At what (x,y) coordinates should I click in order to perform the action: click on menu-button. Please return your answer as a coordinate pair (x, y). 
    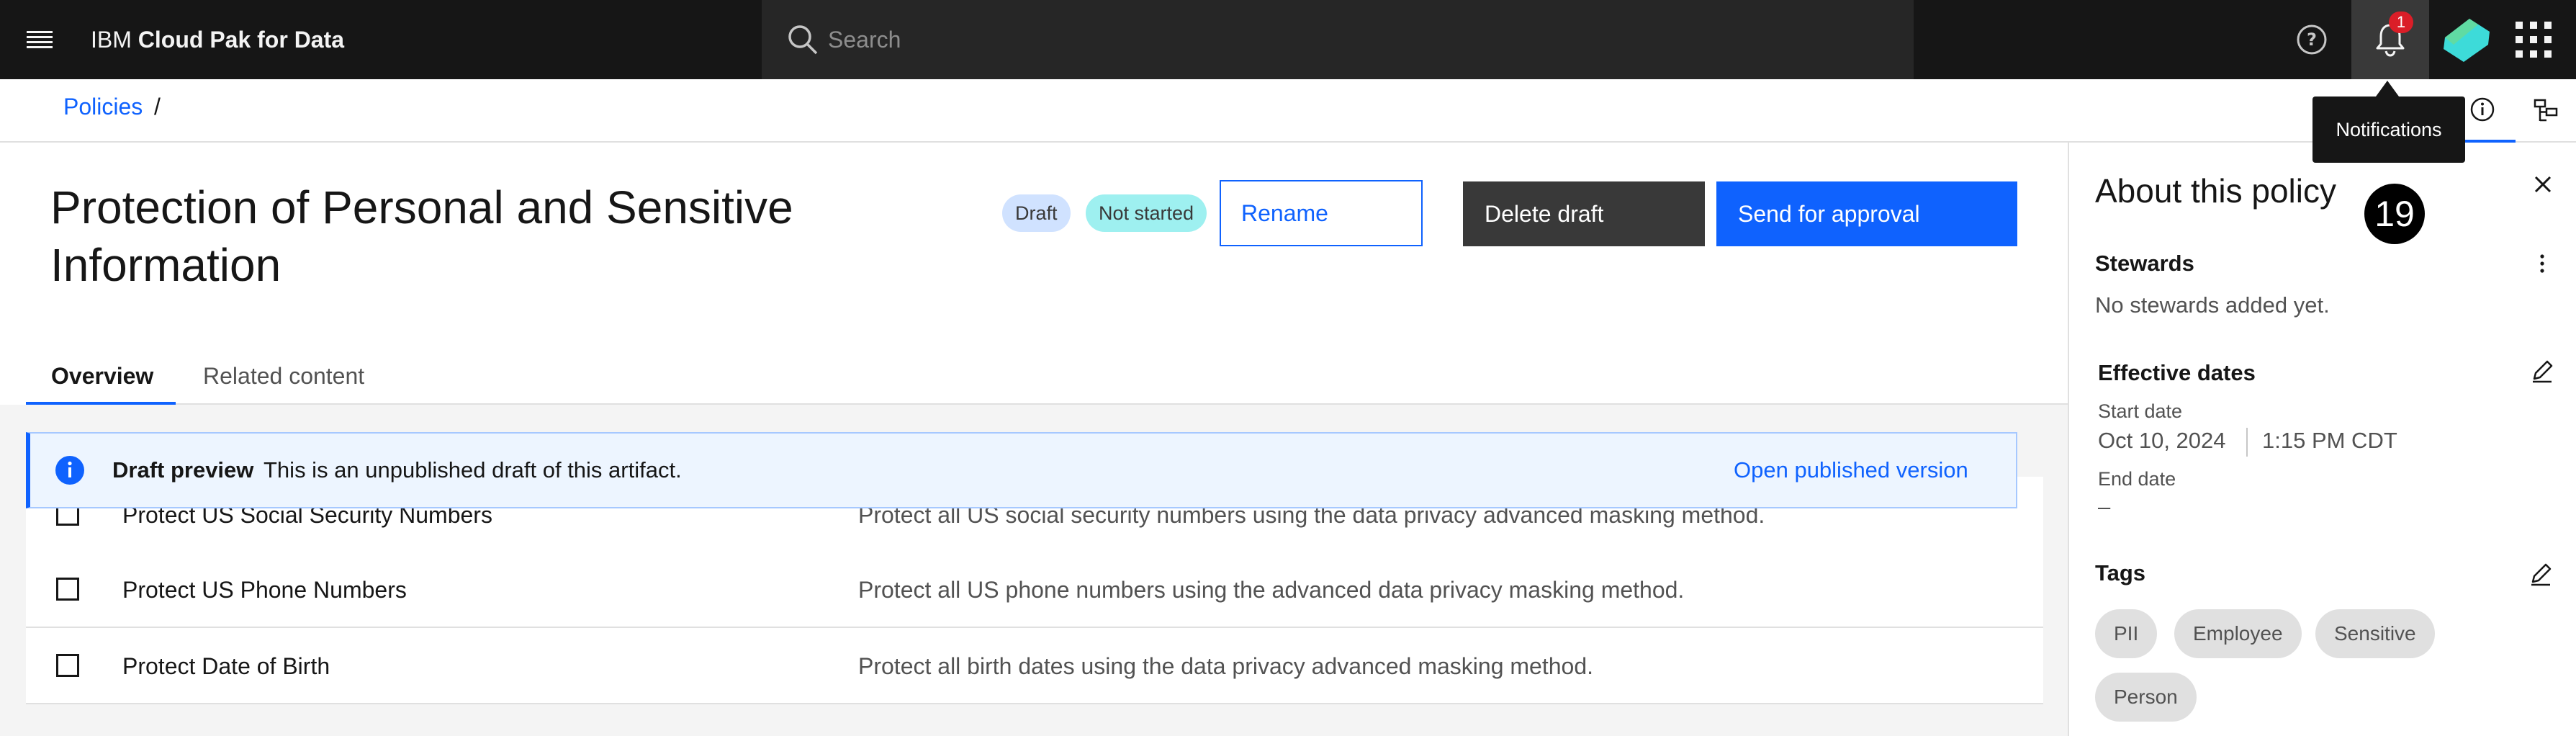
    Looking at the image, I should click on (39, 39).